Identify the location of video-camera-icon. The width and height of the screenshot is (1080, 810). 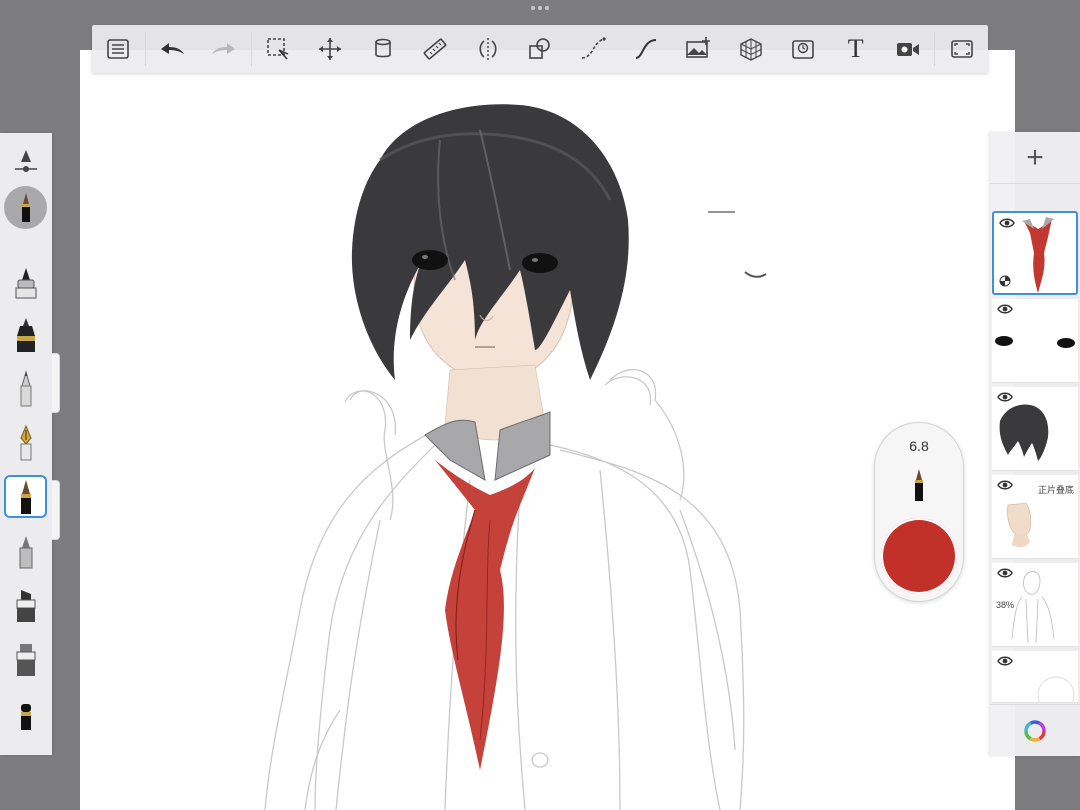
(908, 49).